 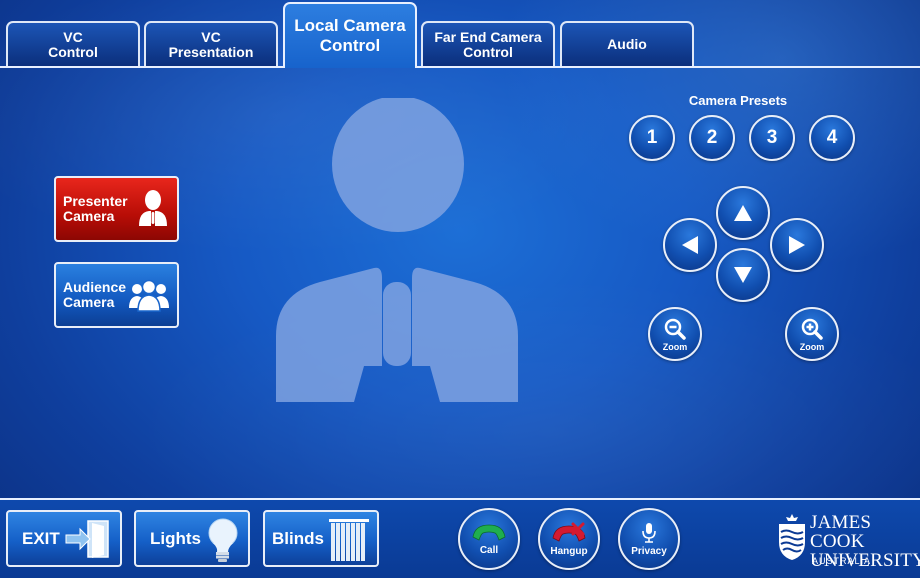 I want to click on pan-up-button, so click(x=743, y=213).